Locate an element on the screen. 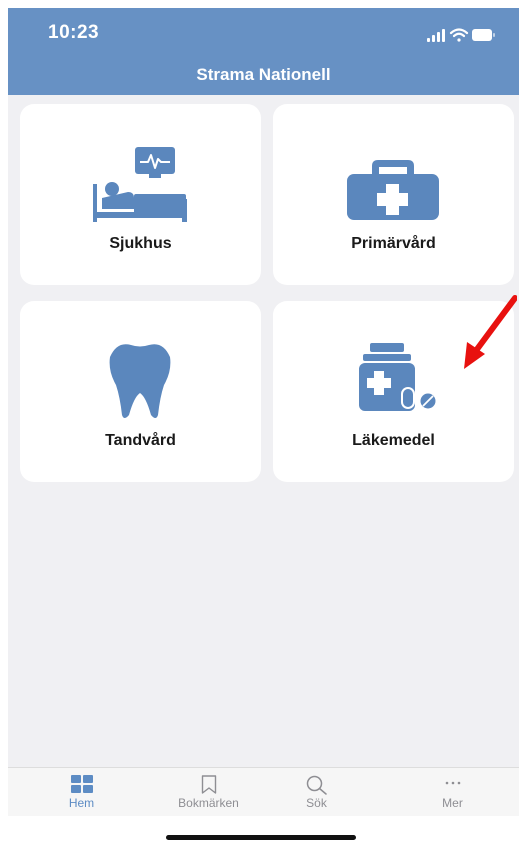 This screenshot has width=520, height=842. category-card-sjukhus: Sjukhus is located at coordinates (140, 194).